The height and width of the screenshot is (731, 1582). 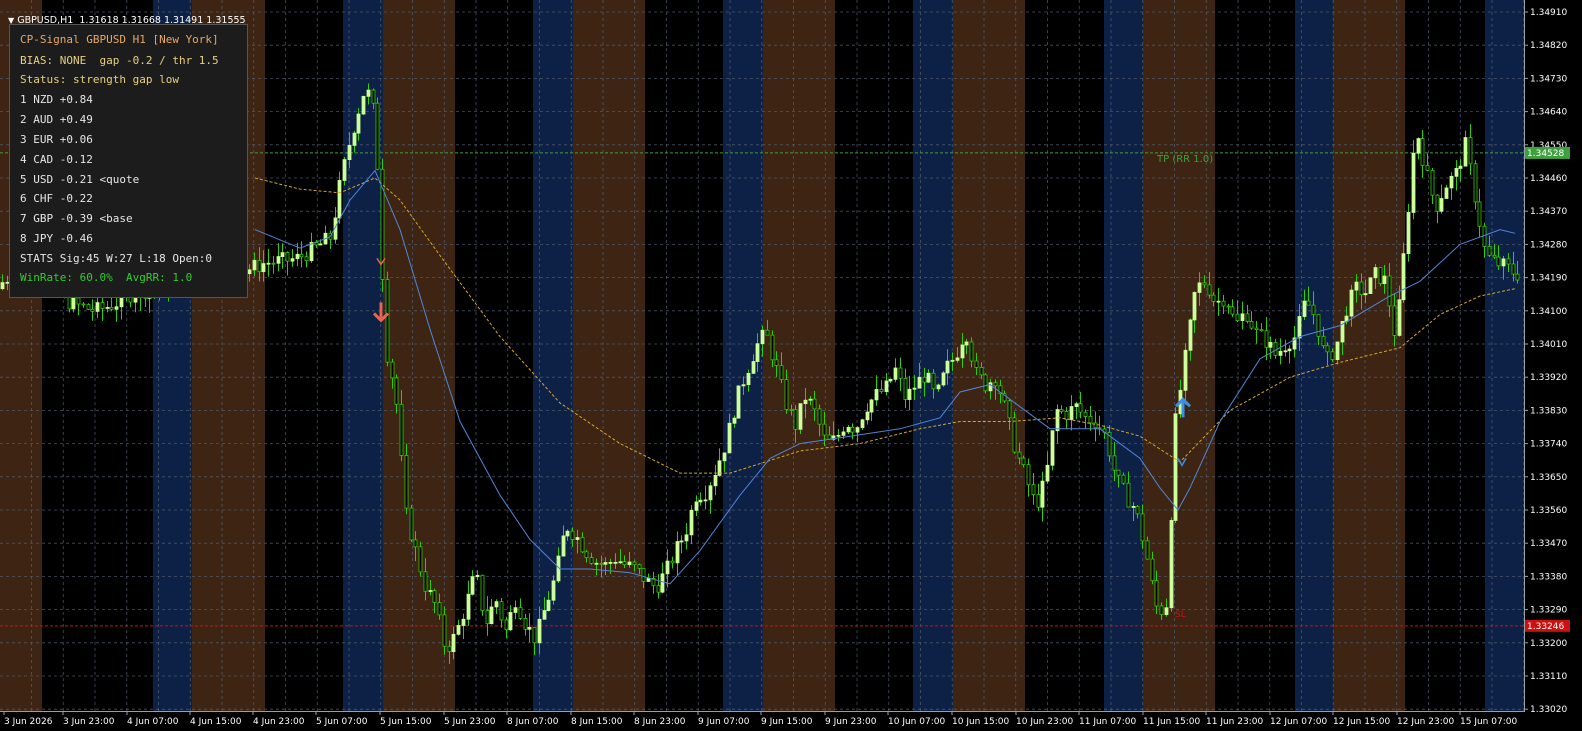 What do you see at coordinates (406, 722) in the screenshot?
I see `time-axis-label: 5 Jun 15:00` at bounding box center [406, 722].